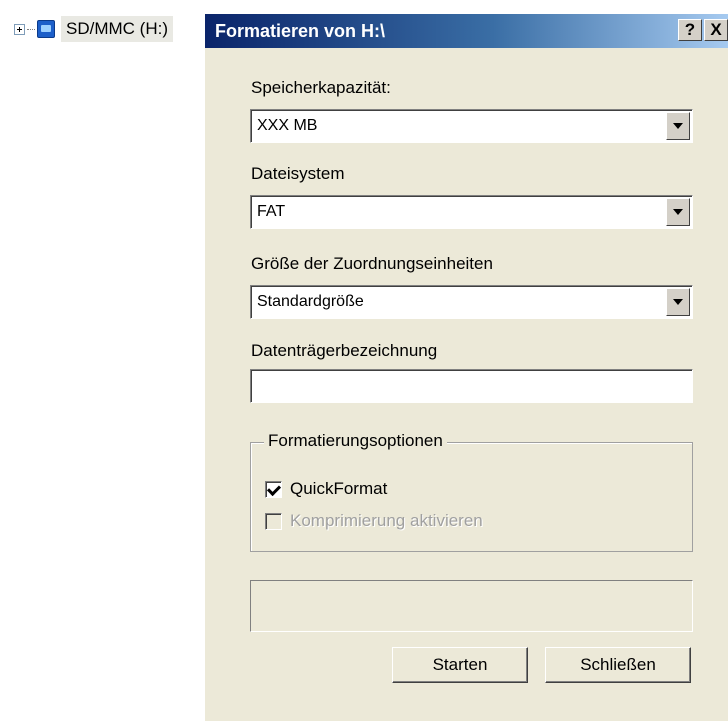 The width and height of the screenshot is (728, 721). What do you see at coordinates (271, 211) in the screenshot?
I see `filesystem-value: FAT` at bounding box center [271, 211].